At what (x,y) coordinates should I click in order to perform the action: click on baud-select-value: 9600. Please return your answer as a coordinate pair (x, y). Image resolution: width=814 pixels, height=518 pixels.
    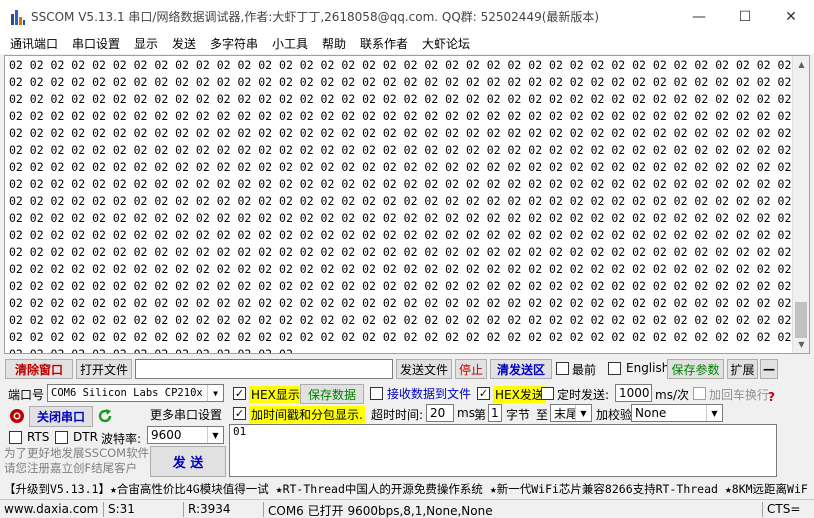
    Looking at the image, I should click on (166, 435).